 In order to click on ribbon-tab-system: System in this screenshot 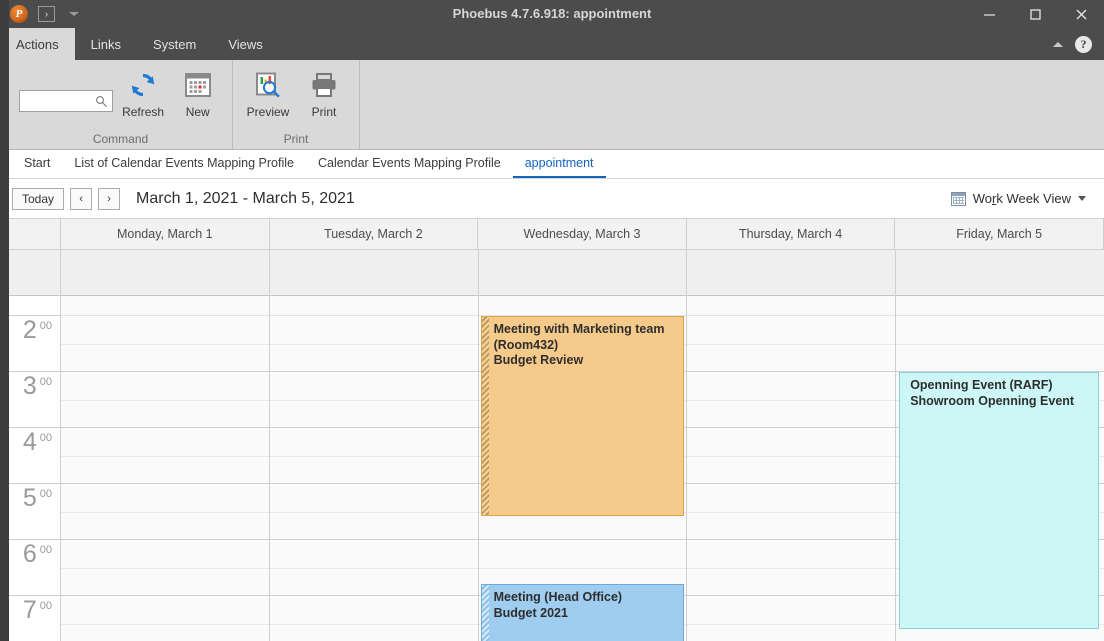, I will do `click(174, 44)`.